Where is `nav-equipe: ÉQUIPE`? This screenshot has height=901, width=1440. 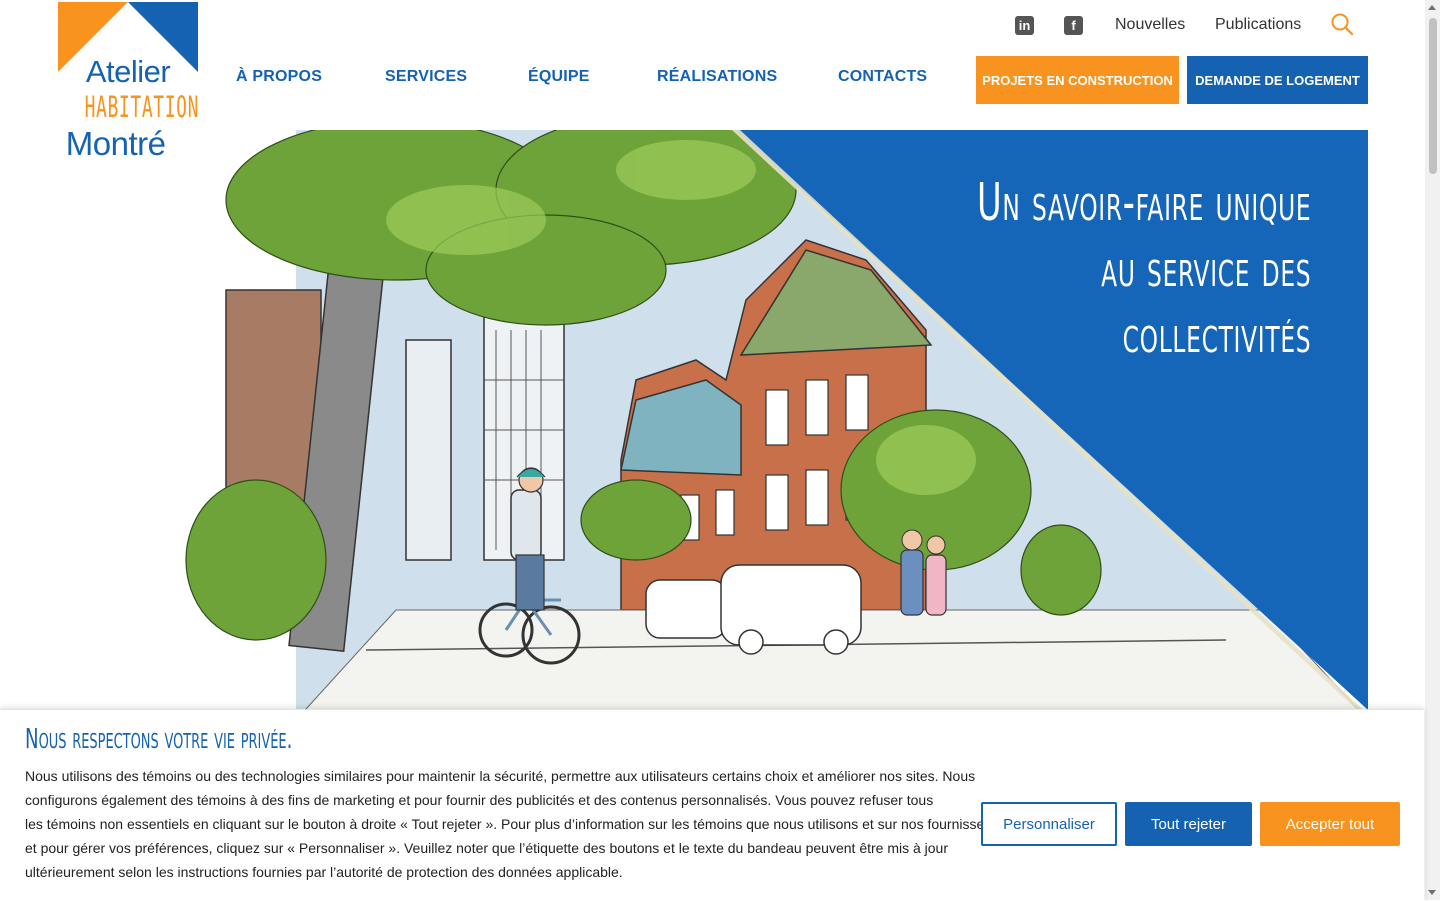 nav-equipe: ÉQUIPE is located at coordinates (559, 77).